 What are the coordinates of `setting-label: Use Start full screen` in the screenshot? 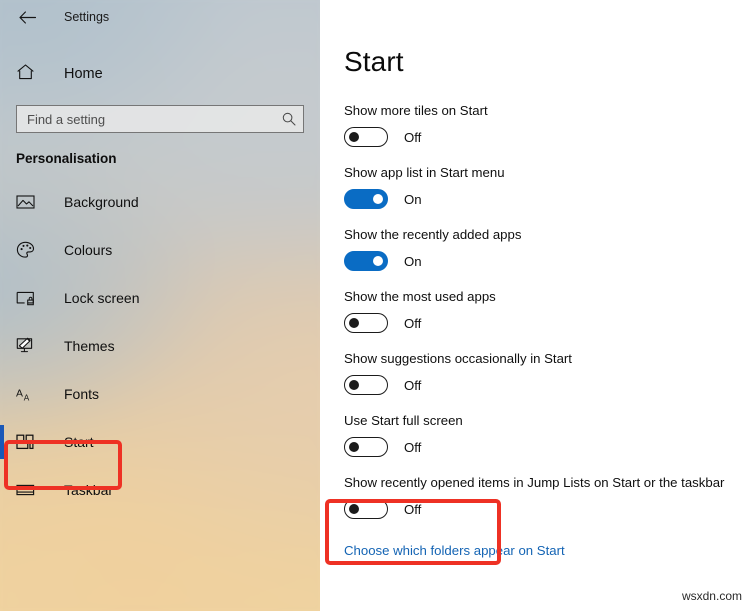 It's located at (403, 420).